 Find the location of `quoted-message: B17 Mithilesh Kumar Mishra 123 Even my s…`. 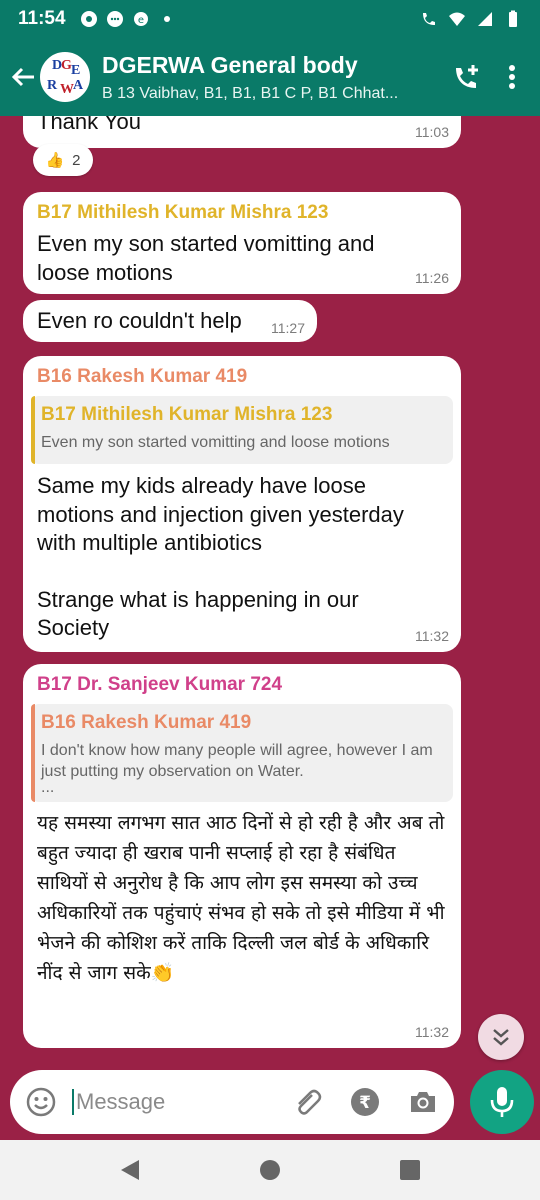

quoted-message: B17 Mithilesh Kumar Mishra 123 Even my s… is located at coordinates (242, 430).